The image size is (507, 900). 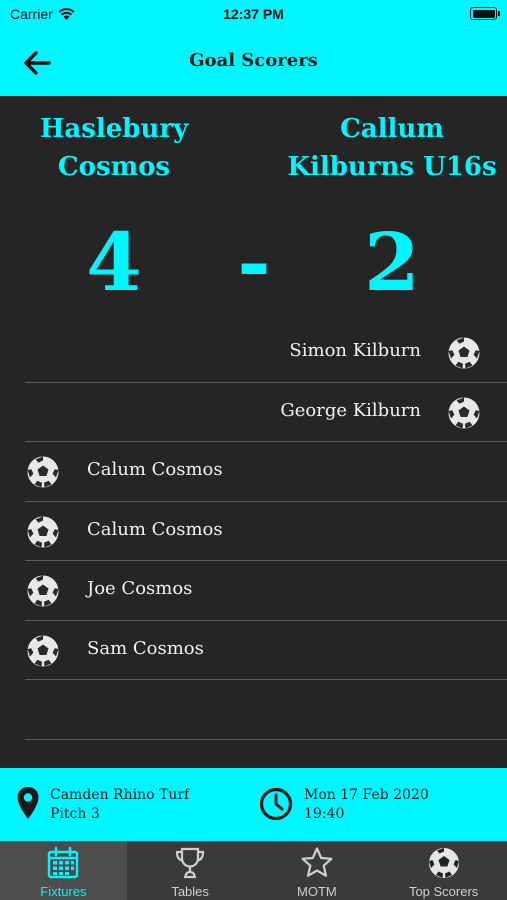 I want to click on tab-bar: Fixtures Tables MOTM Top Scorers, so click(x=253, y=870).